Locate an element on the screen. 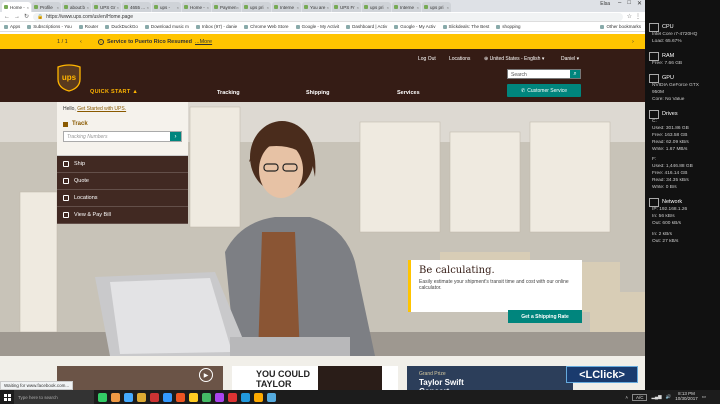 The height and width of the screenshot is (404, 720). volume-icon: 🔊 is located at coordinates (669, 397).